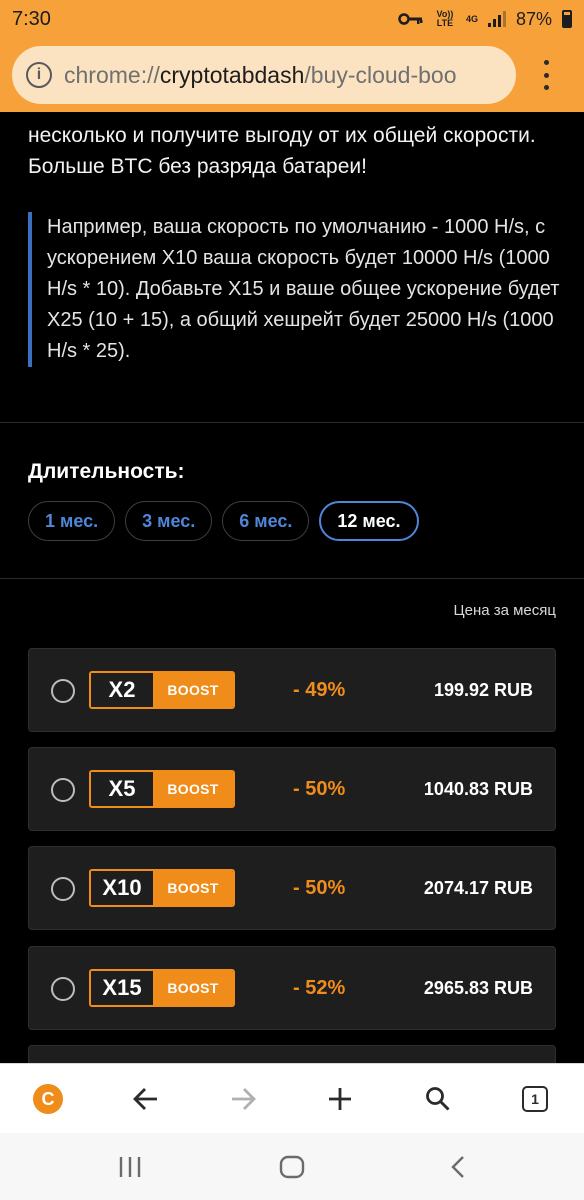 This screenshot has height=1200, width=584. I want to click on cryptotab-logo-button: C, so click(48, 1099).